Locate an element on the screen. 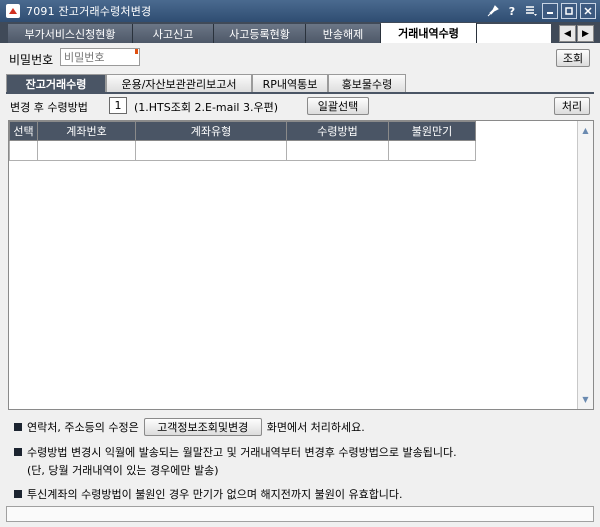  subtab-balance-receipt: 잔고거래수령 is located at coordinates (56, 83).